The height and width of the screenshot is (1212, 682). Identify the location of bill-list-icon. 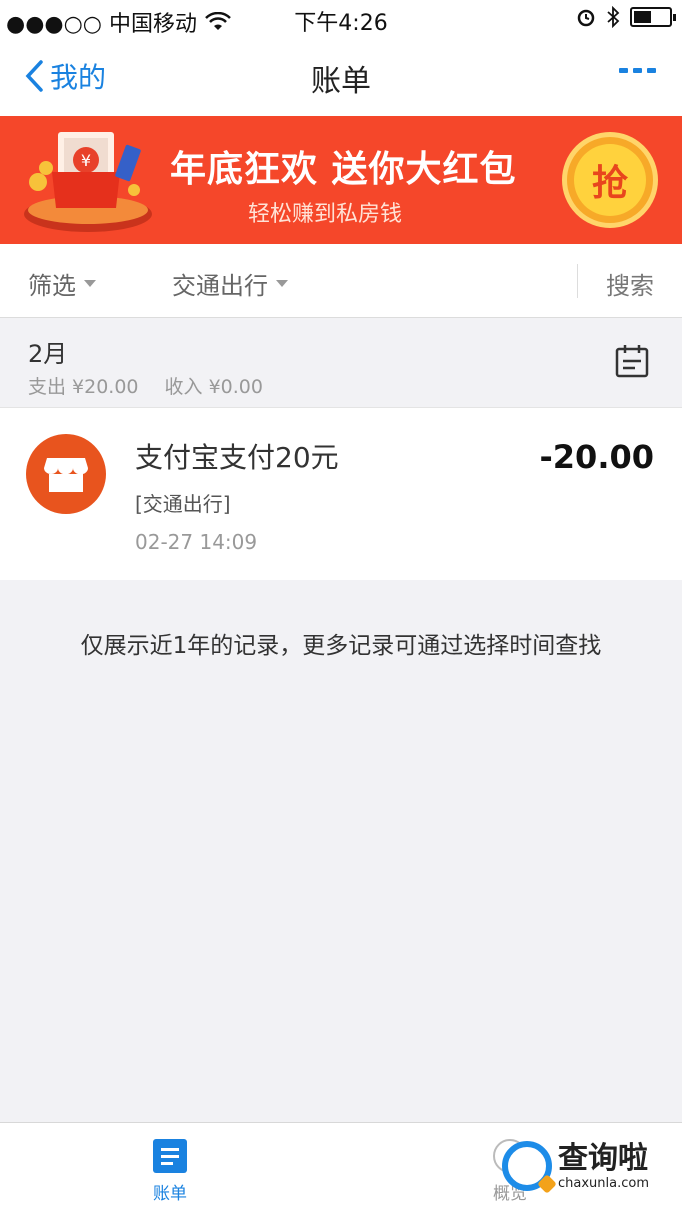
(170, 1156).